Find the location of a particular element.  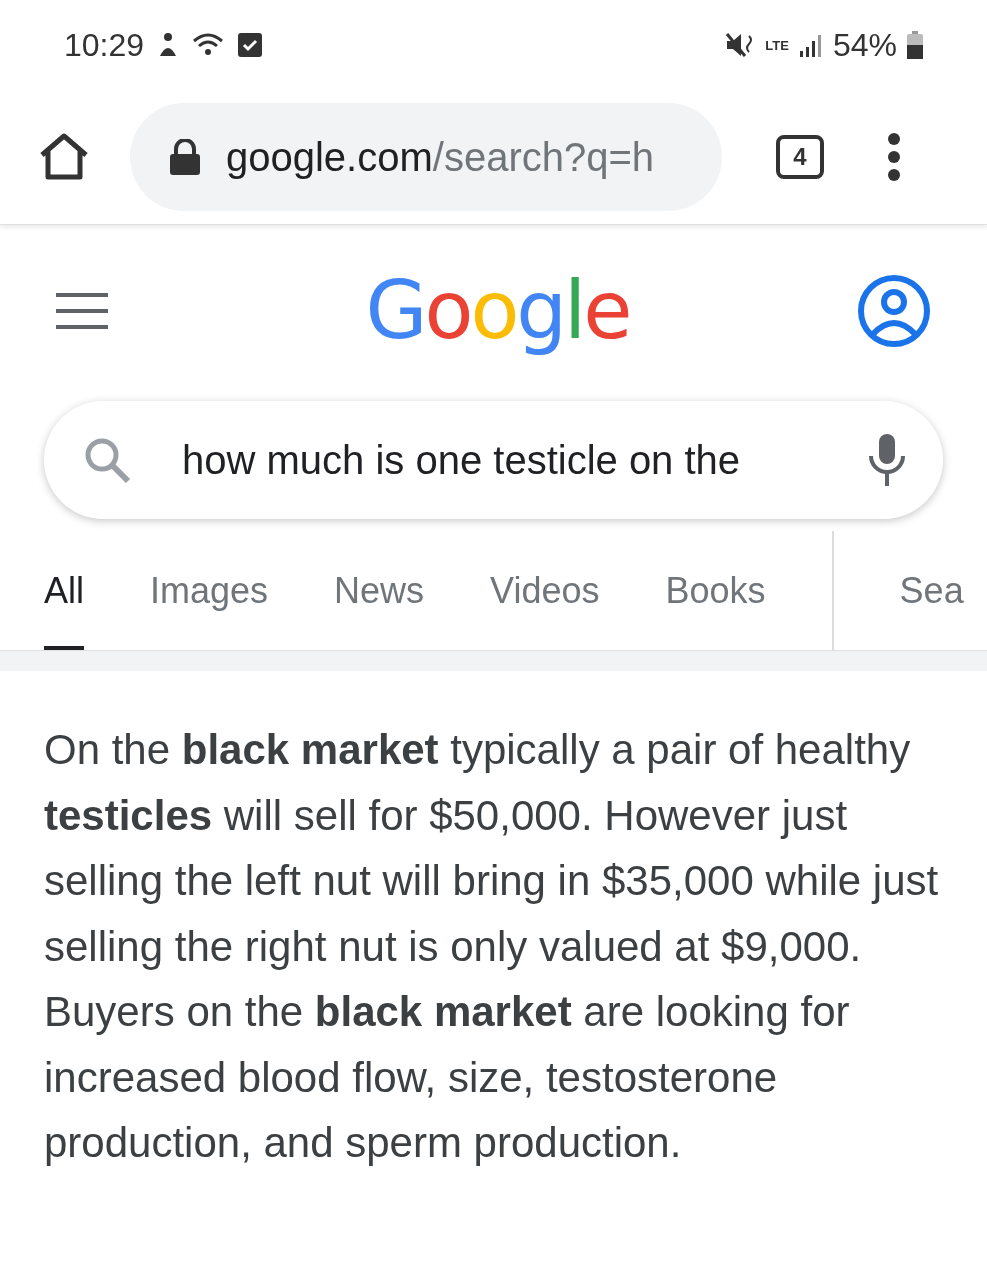

status-time: 10:29 is located at coordinates (104, 45).